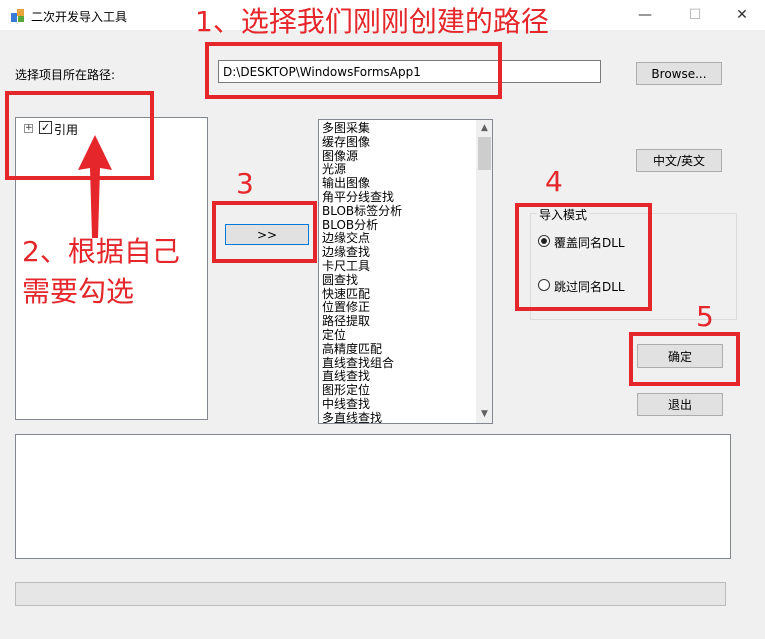 This screenshot has height=639, width=765. I want to click on annotation-step-2: 2、根据自己 需要勾选, so click(101, 272).